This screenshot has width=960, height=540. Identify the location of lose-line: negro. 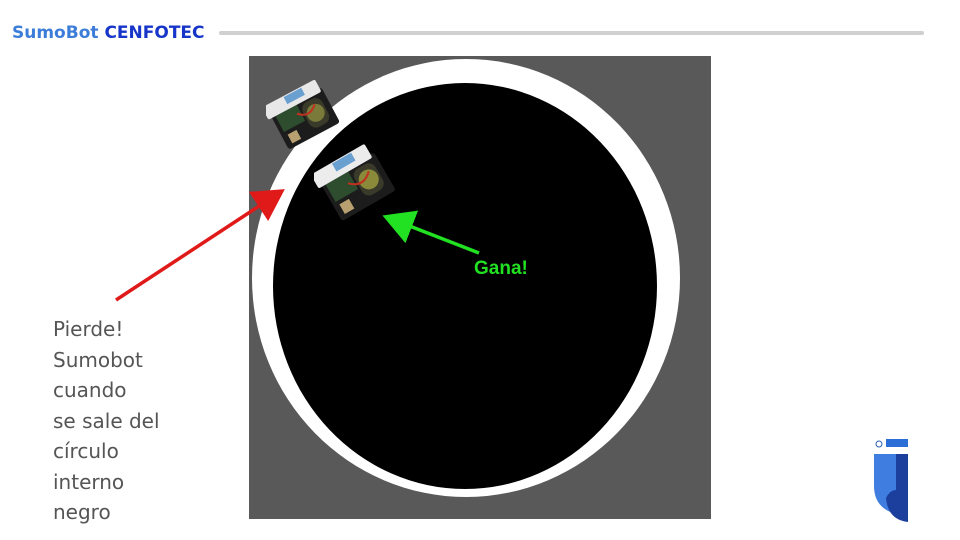
(82, 512).